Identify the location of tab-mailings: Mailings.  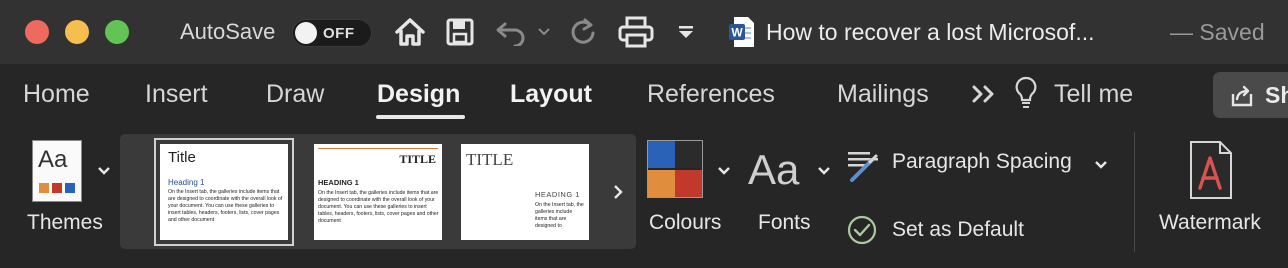
(883, 94).